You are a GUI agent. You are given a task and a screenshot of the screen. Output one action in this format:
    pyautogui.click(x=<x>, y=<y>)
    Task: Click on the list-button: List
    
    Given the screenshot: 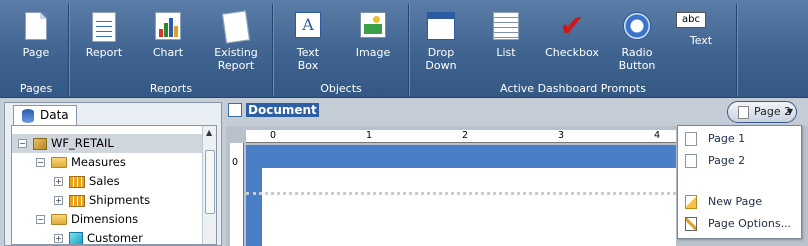 What is the action you would take?
    pyautogui.click(x=506, y=31)
    